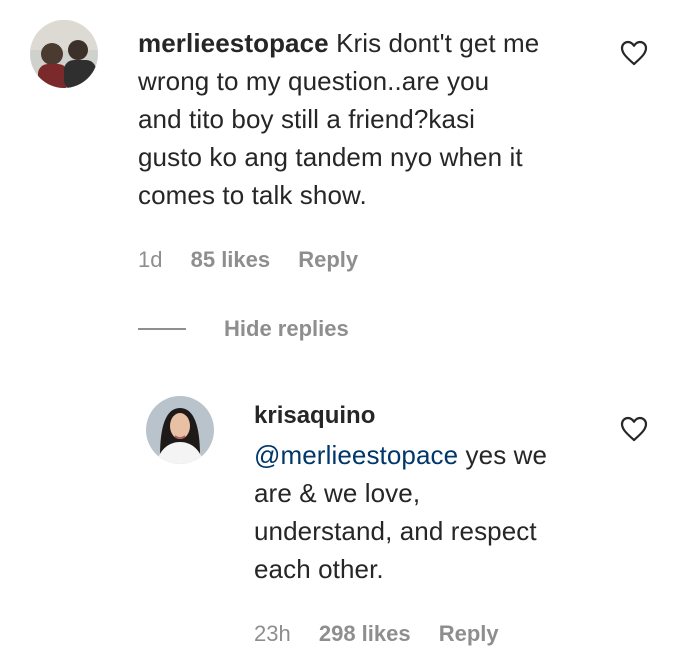  Describe the element at coordinates (634, 53) in the screenshot. I see `comment-like-heart-icon` at that location.